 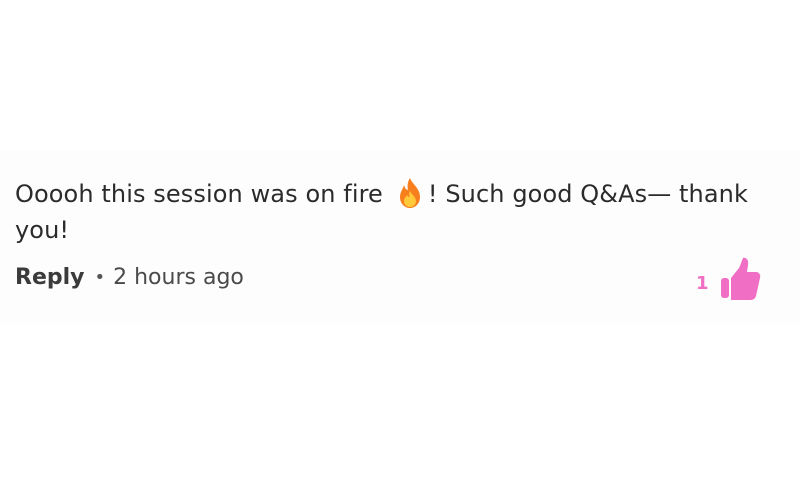 I want to click on comment-timestamp: 2 hours ago, so click(x=178, y=277).